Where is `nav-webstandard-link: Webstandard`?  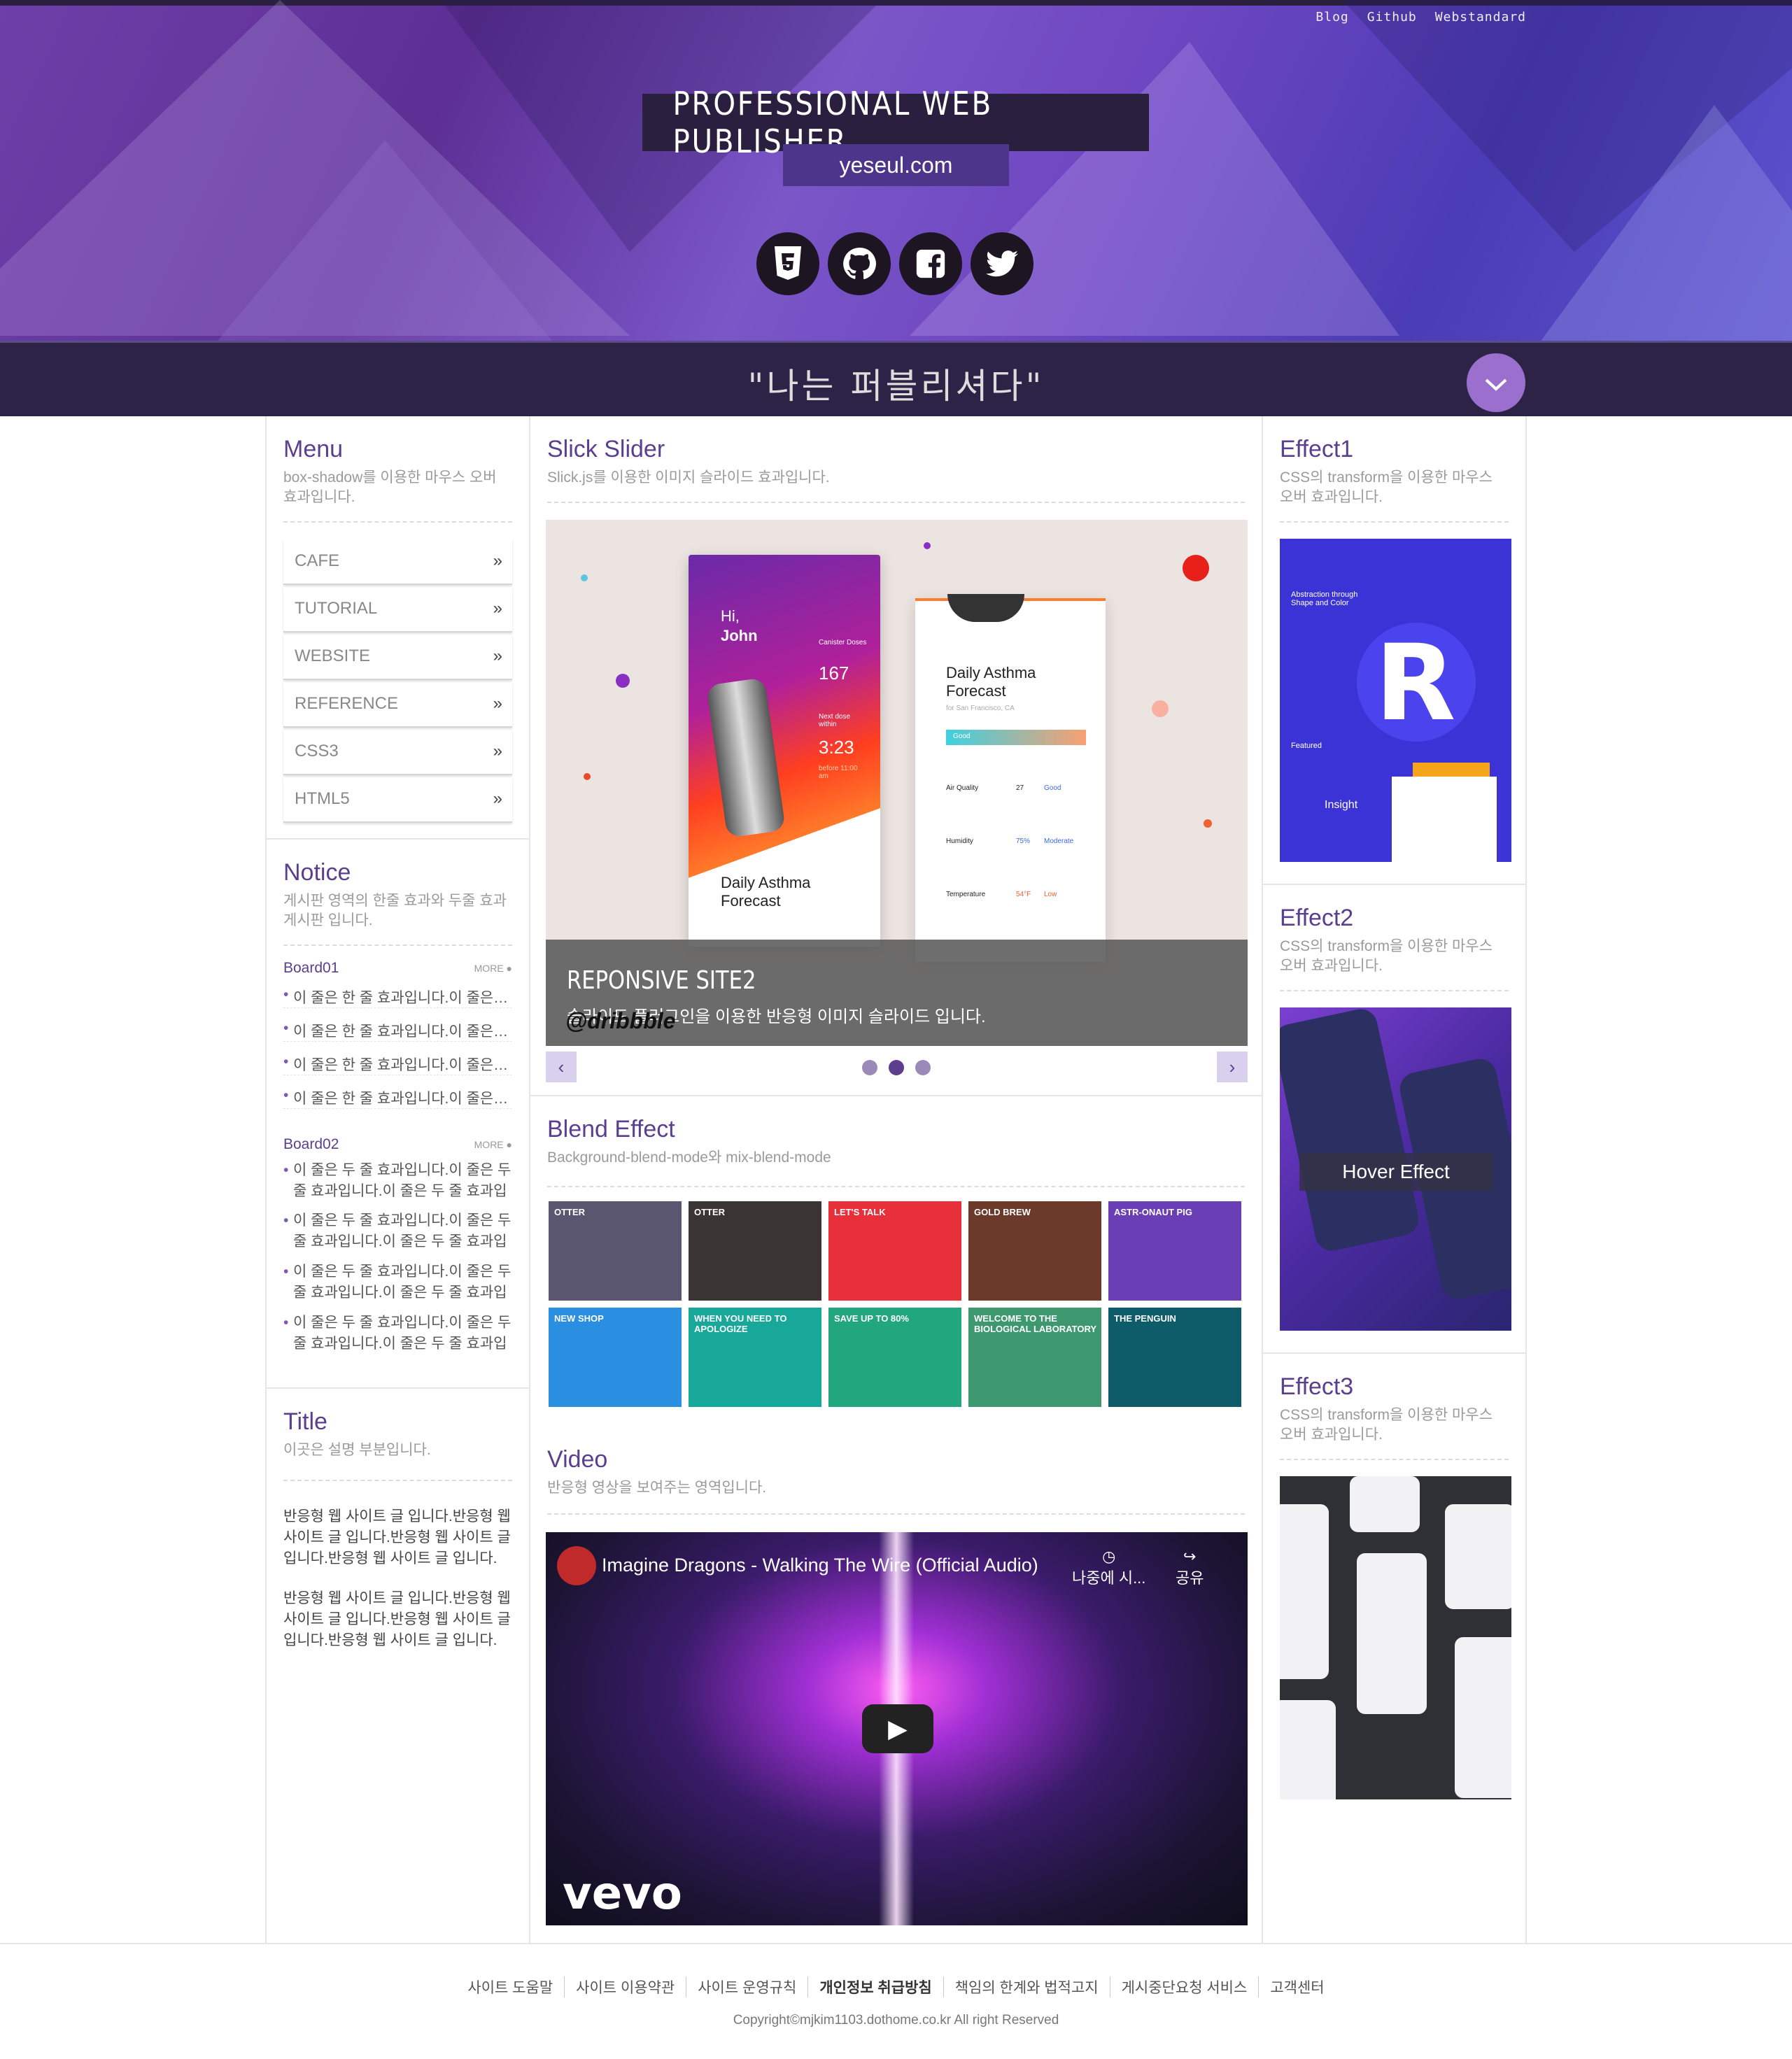 nav-webstandard-link: Webstandard is located at coordinates (1480, 17).